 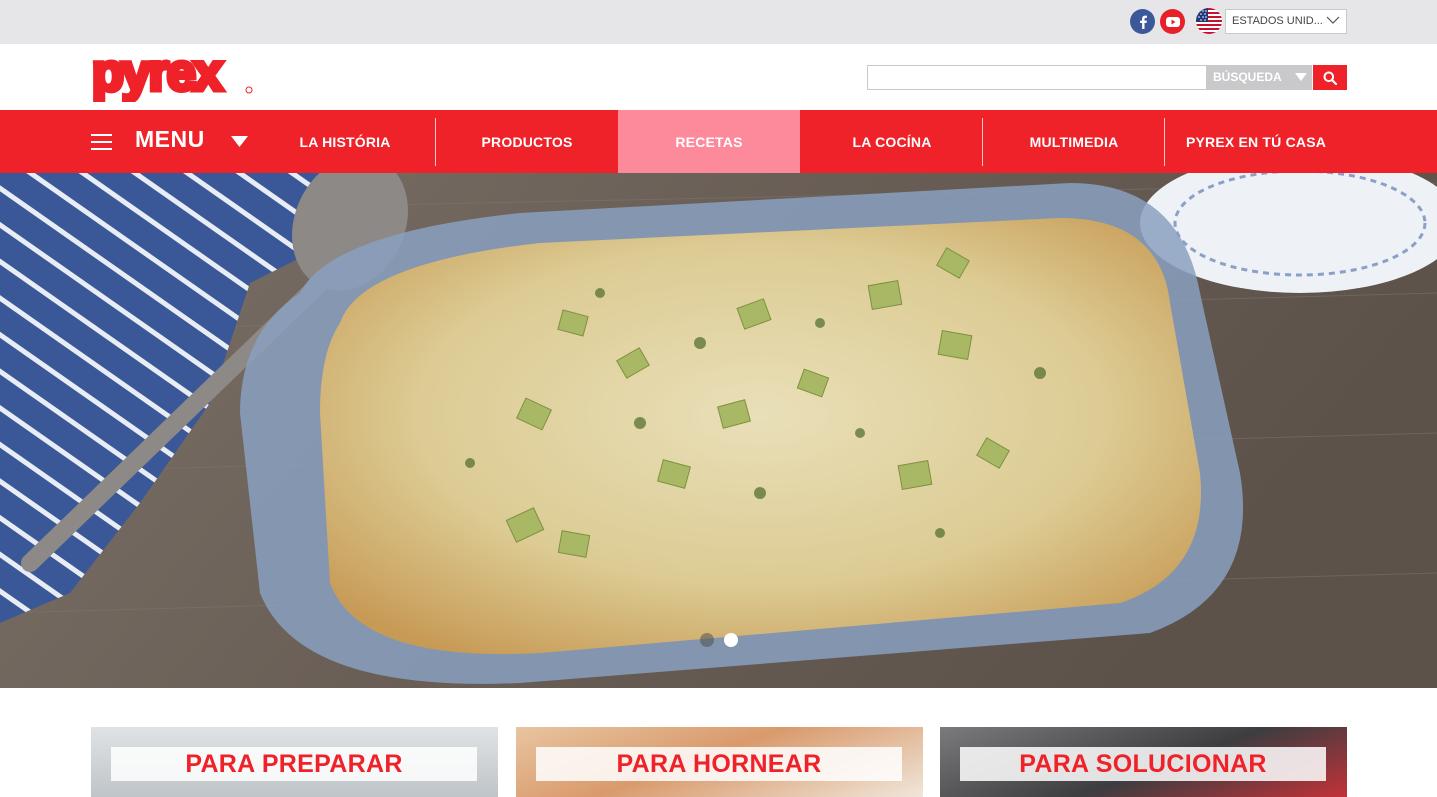 What do you see at coordinates (345, 141) in the screenshot?
I see `nav-item-historia: LA HISTÓRIA` at bounding box center [345, 141].